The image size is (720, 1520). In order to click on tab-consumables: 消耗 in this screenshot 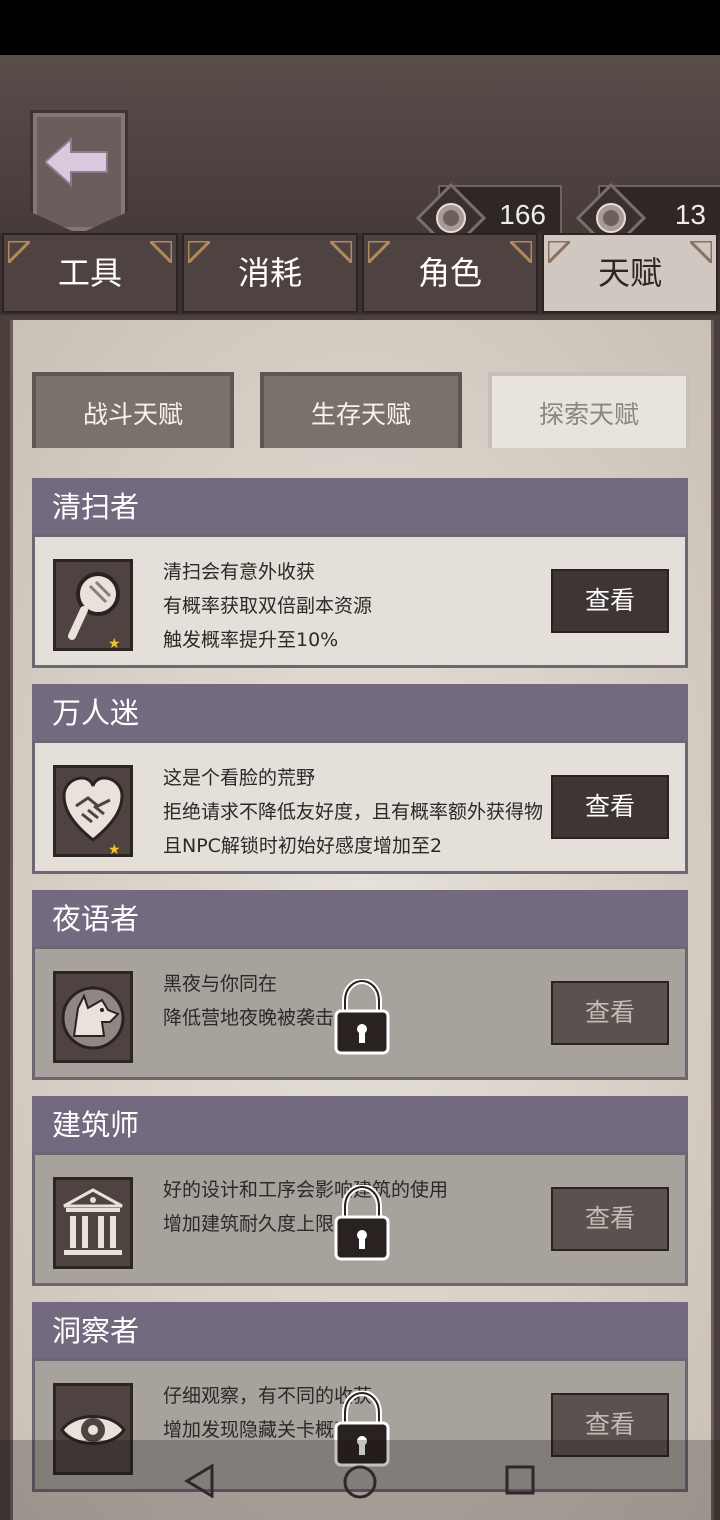, I will do `click(270, 273)`.